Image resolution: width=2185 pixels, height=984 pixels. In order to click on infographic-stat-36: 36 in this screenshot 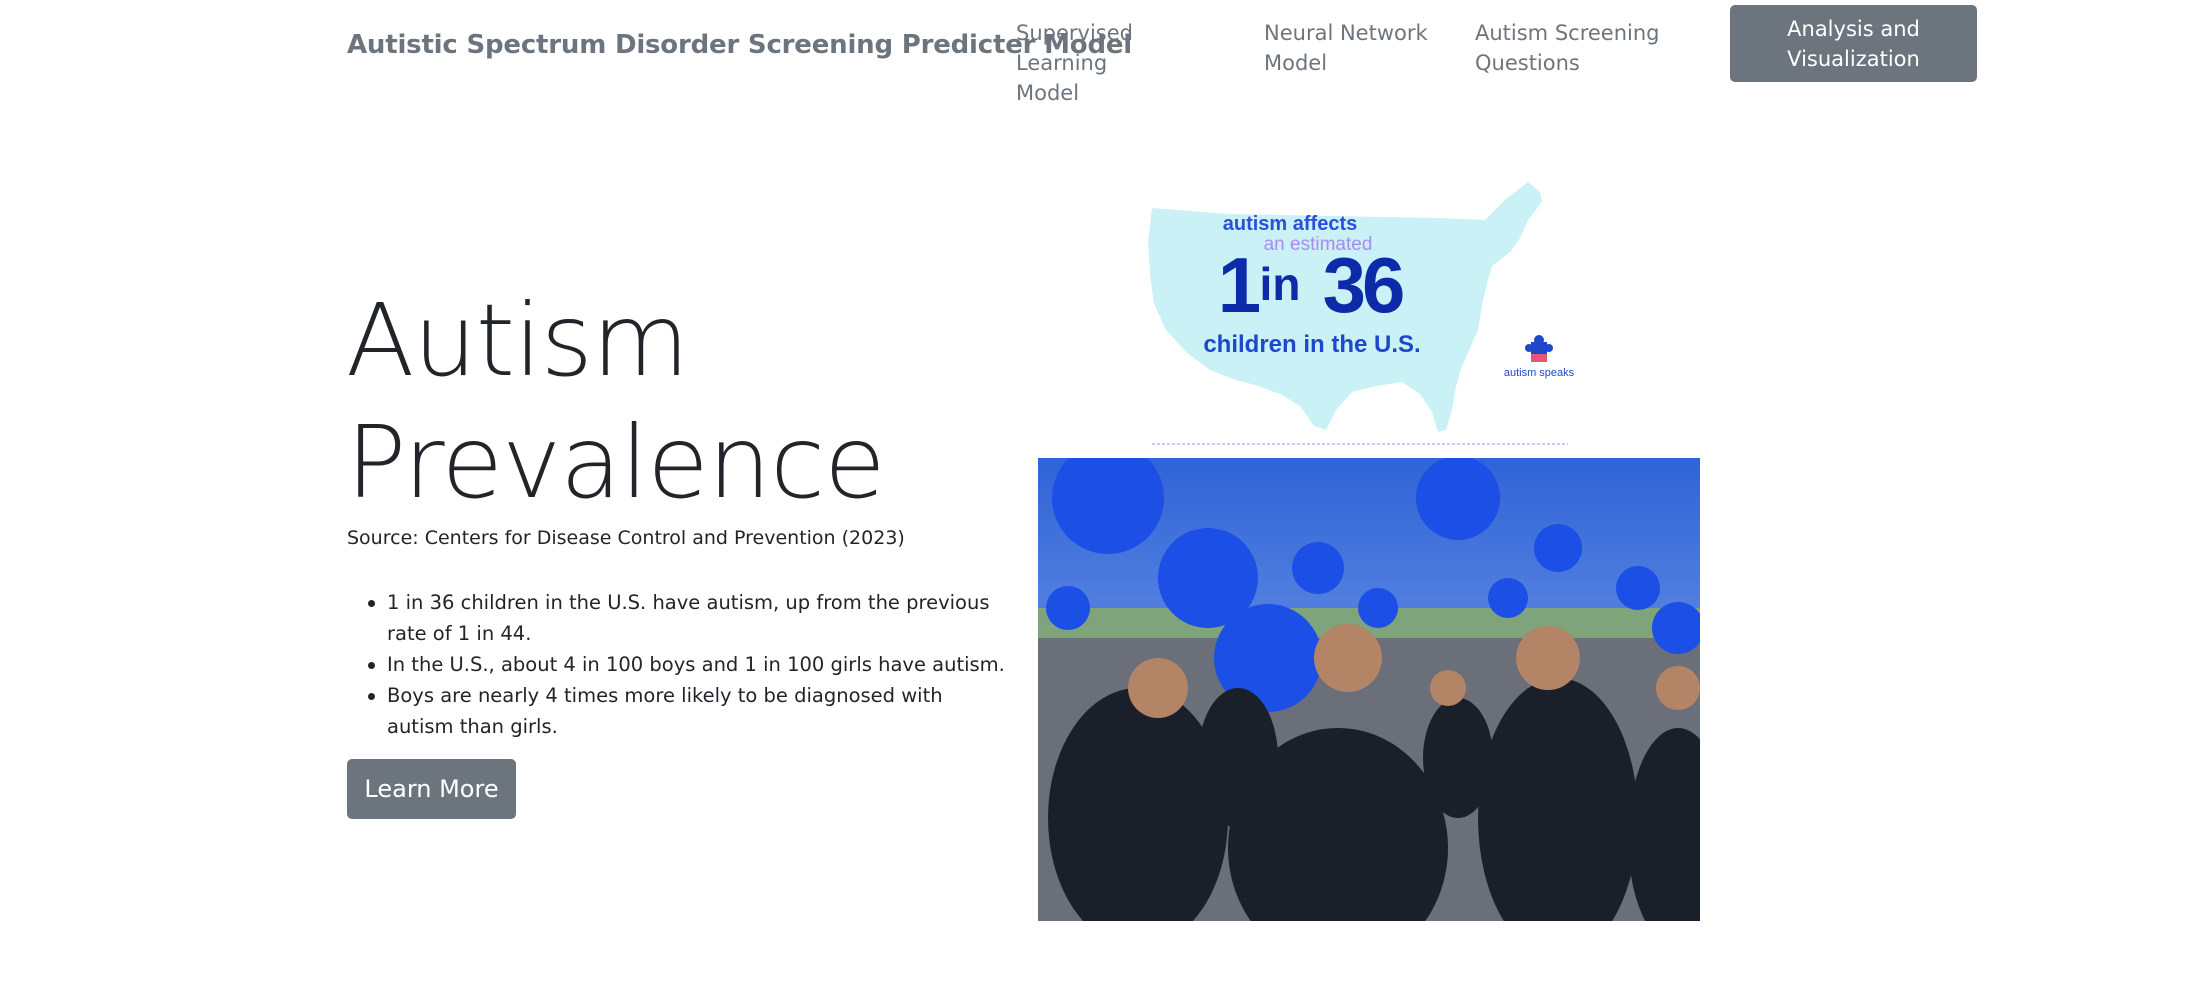, I will do `click(1363, 285)`.